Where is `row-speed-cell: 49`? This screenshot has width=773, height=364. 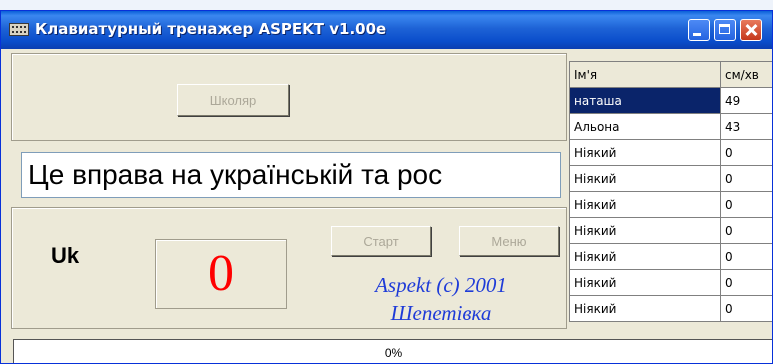
row-speed-cell: 49 is located at coordinates (746, 100).